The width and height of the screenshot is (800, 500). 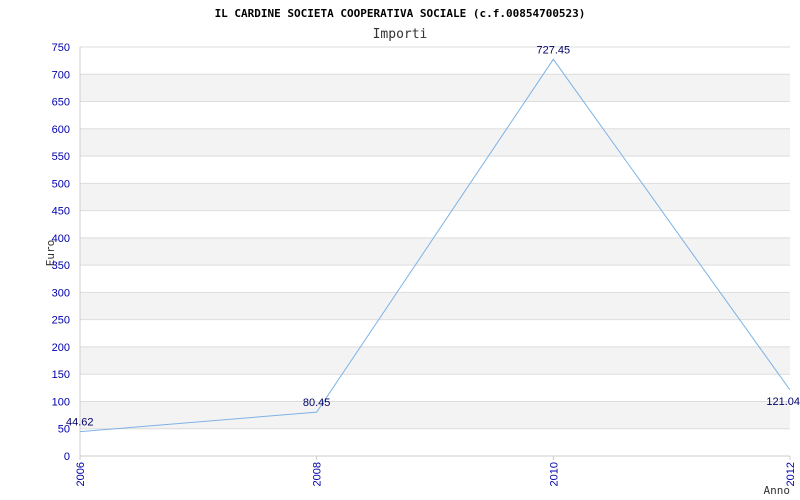 What do you see at coordinates (67, 457) in the screenshot?
I see `y-tick-label: 0` at bounding box center [67, 457].